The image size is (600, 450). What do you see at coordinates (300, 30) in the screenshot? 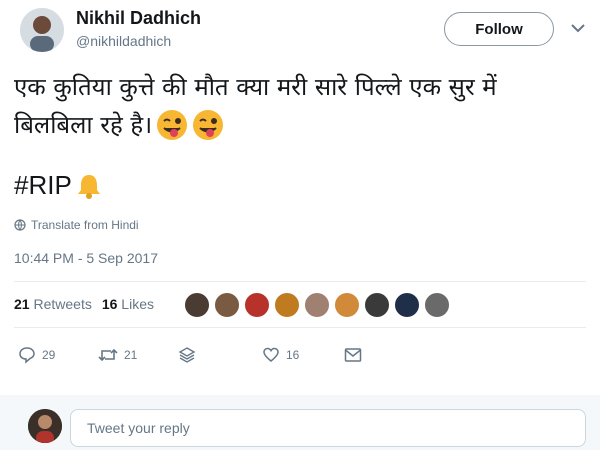
I see `tweet-header: Nikhil Dadhich @nikhildadhich Follow` at bounding box center [300, 30].